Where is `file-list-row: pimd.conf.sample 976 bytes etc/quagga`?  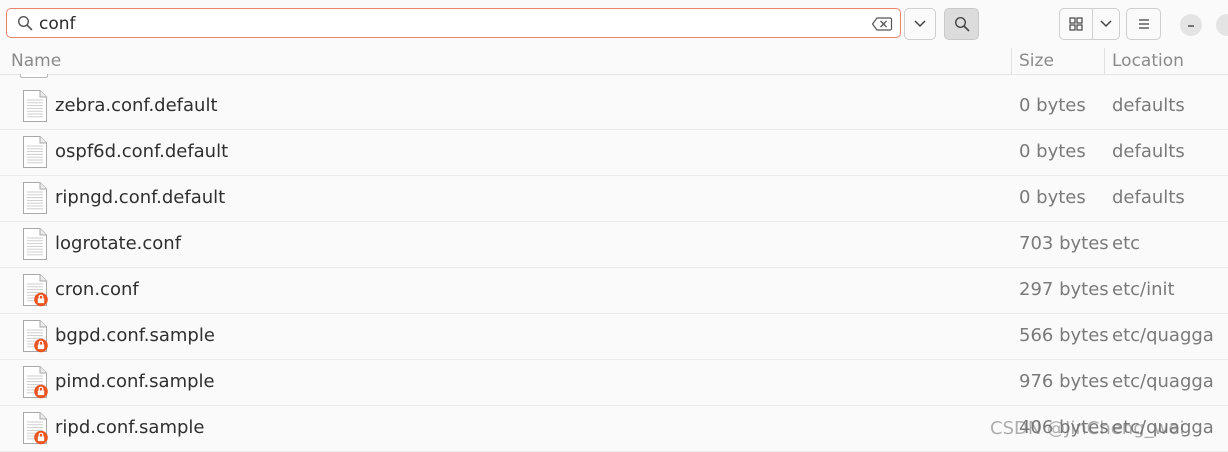 file-list-row: pimd.conf.sample 976 bytes etc/quagga is located at coordinates (614, 382).